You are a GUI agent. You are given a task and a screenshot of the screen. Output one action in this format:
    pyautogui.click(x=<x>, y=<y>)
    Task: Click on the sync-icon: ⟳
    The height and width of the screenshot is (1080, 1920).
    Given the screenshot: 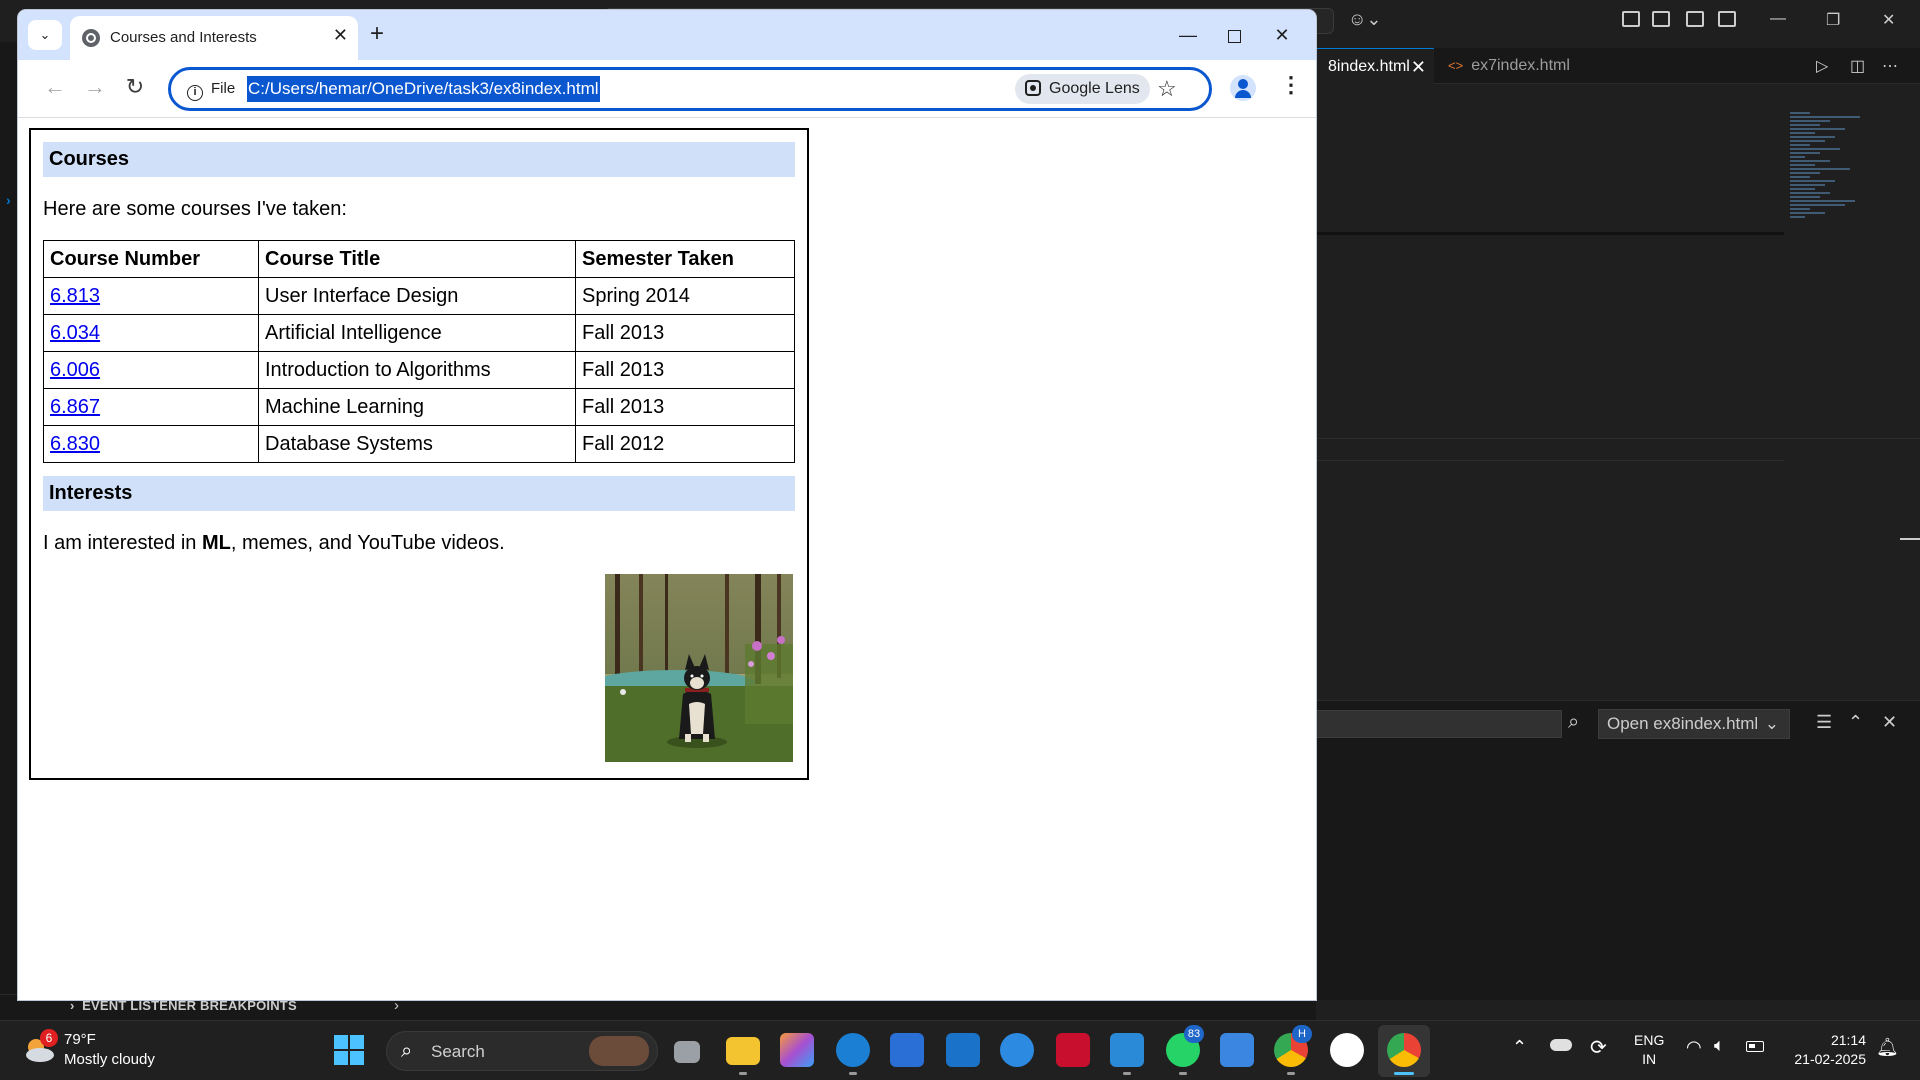 What is the action you would take?
    pyautogui.click(x=1598, y=1047)
    